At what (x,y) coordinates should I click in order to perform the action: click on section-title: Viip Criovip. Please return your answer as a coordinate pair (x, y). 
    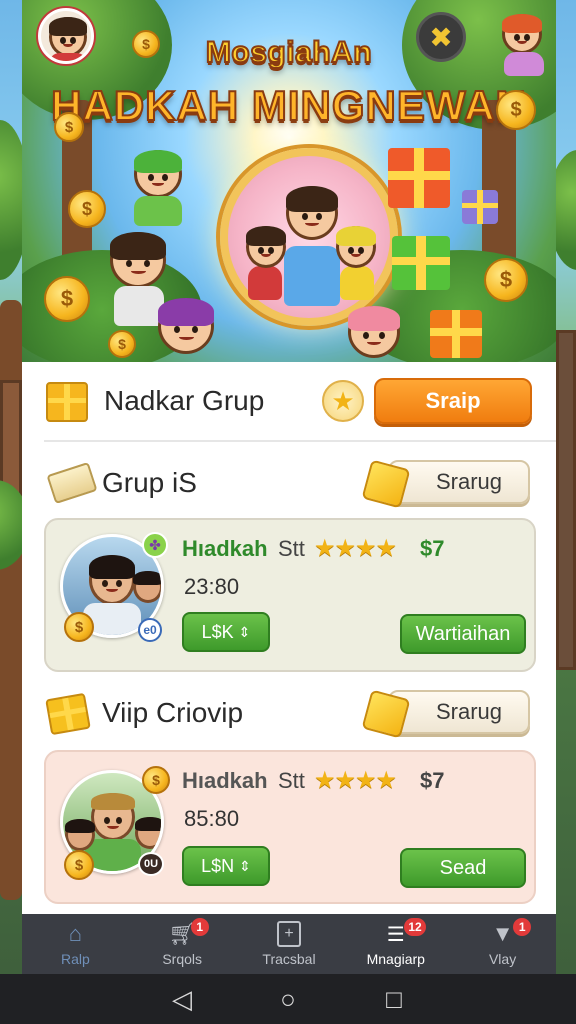
    Looking at the image, I should click on (173, 712).